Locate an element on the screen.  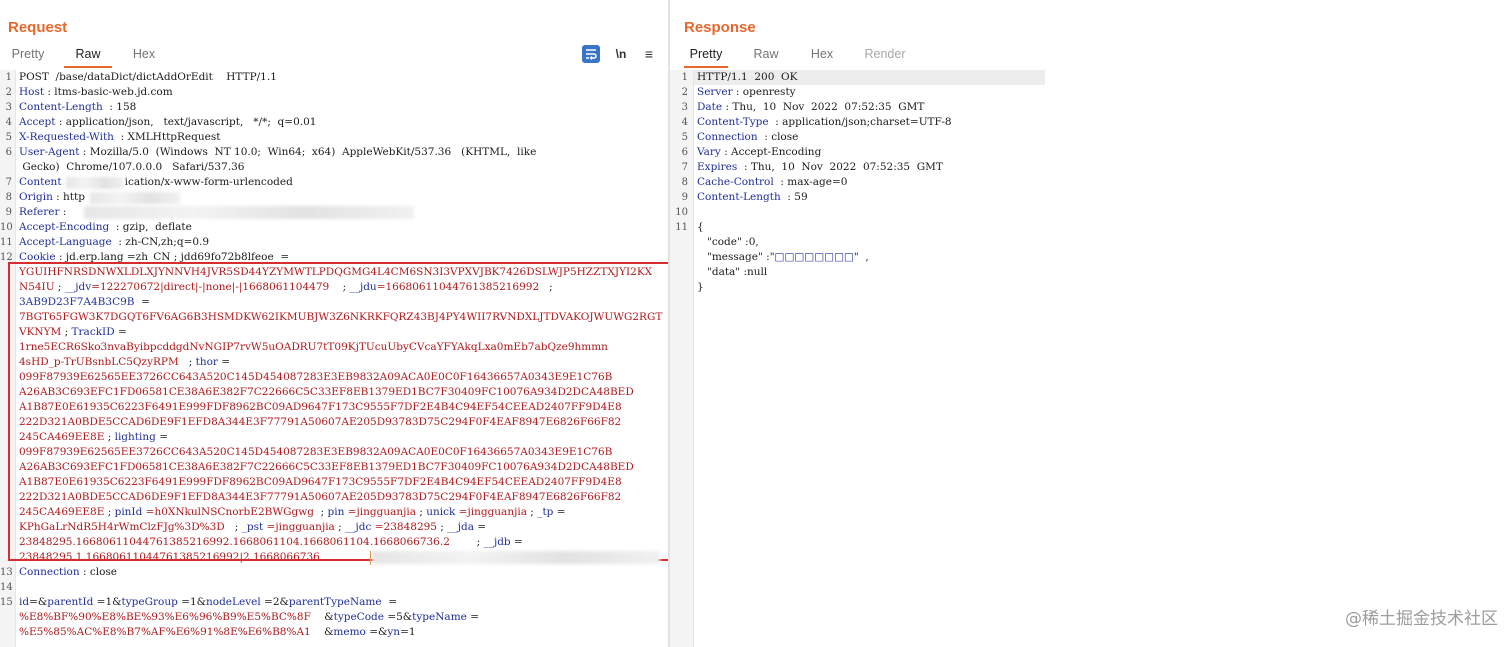
code-text: : application/json;charset=UTF-8 is located at coordinates (860, 122).